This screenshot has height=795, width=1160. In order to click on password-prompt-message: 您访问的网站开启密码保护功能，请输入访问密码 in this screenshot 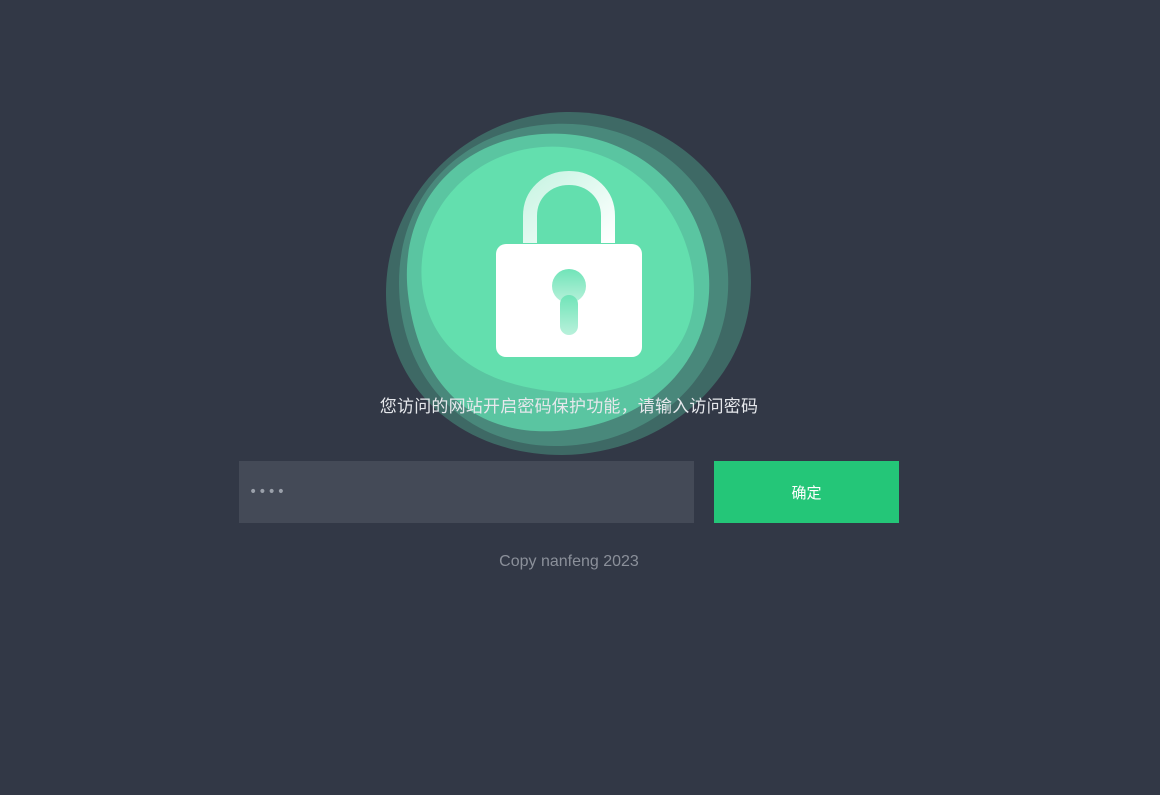, I will do `click(569, 407)`.